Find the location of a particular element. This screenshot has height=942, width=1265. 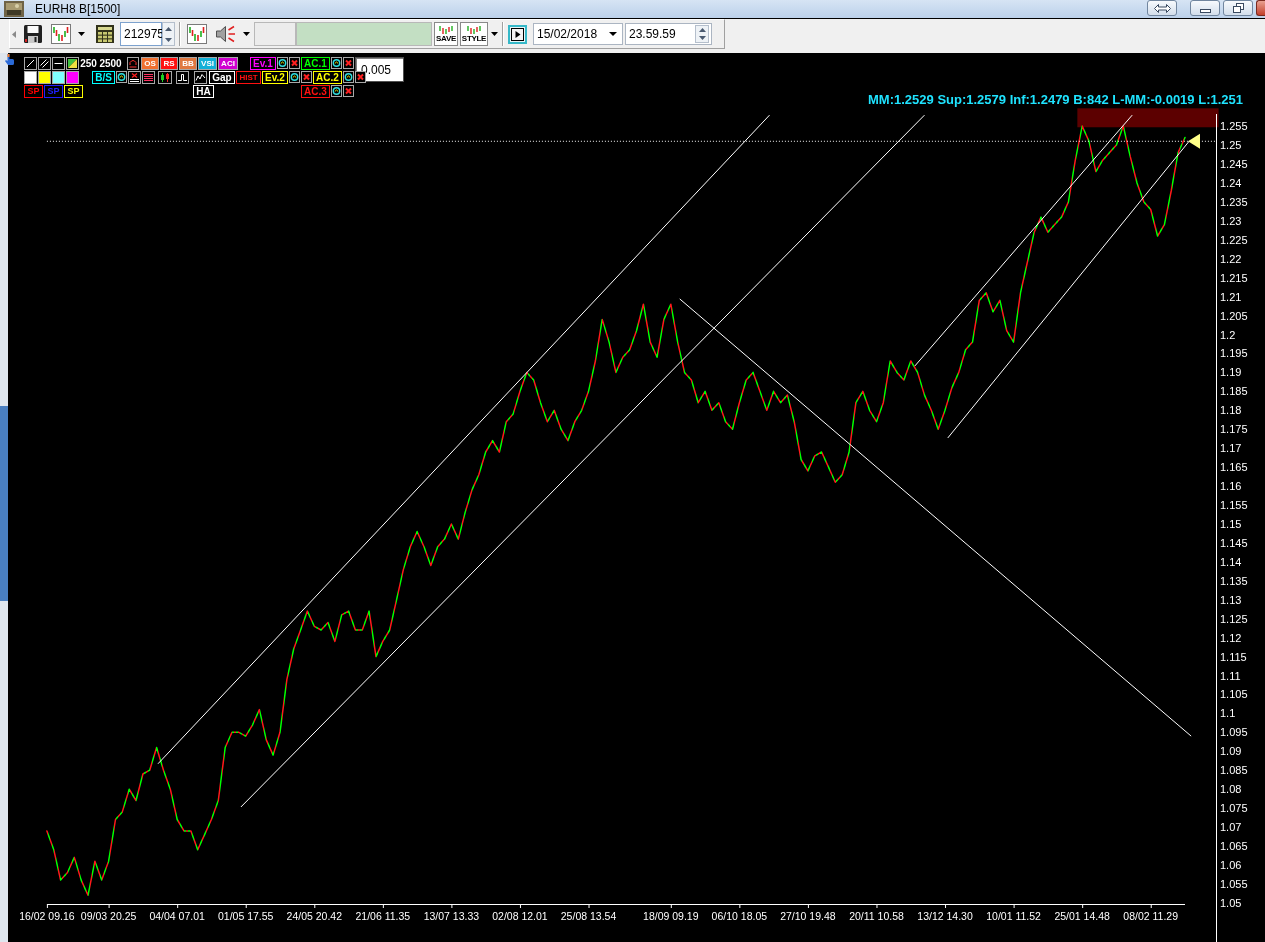

window-title: EURH8 B[1500] is located at coordinates (78, 9).